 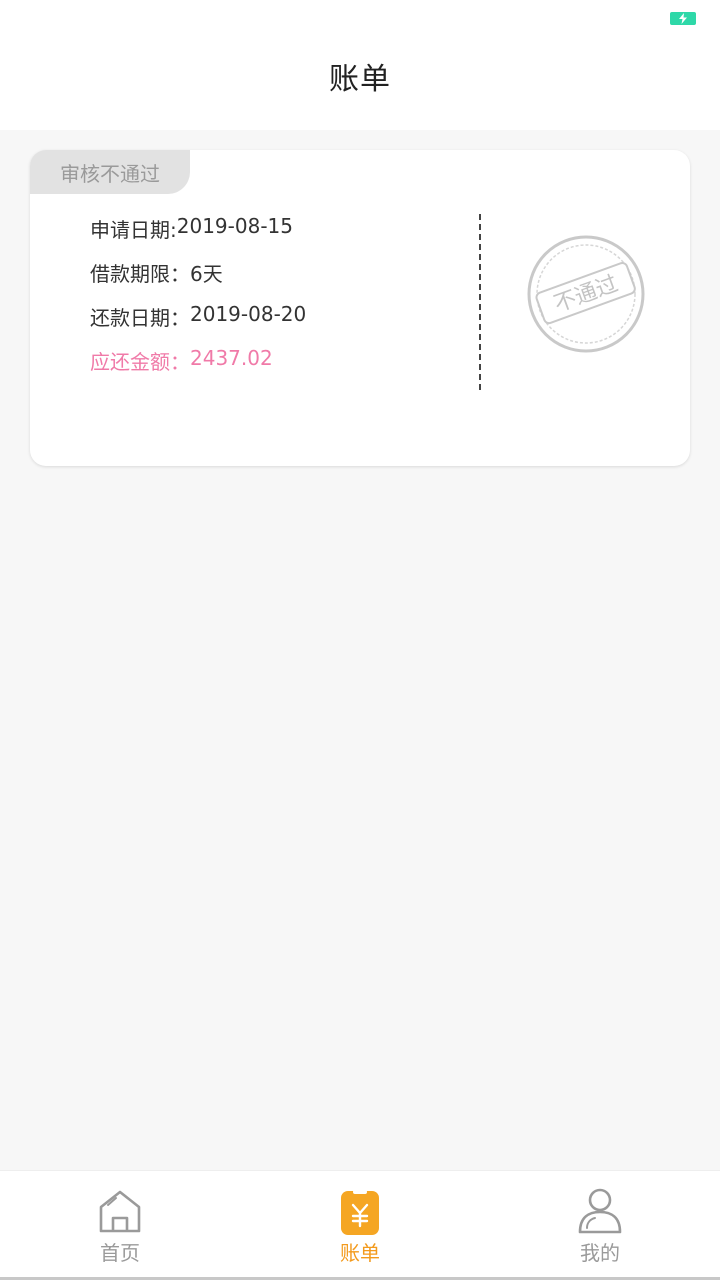 I want to click on repay-date-value: 2019-08-20, so click(x=248, y=314).